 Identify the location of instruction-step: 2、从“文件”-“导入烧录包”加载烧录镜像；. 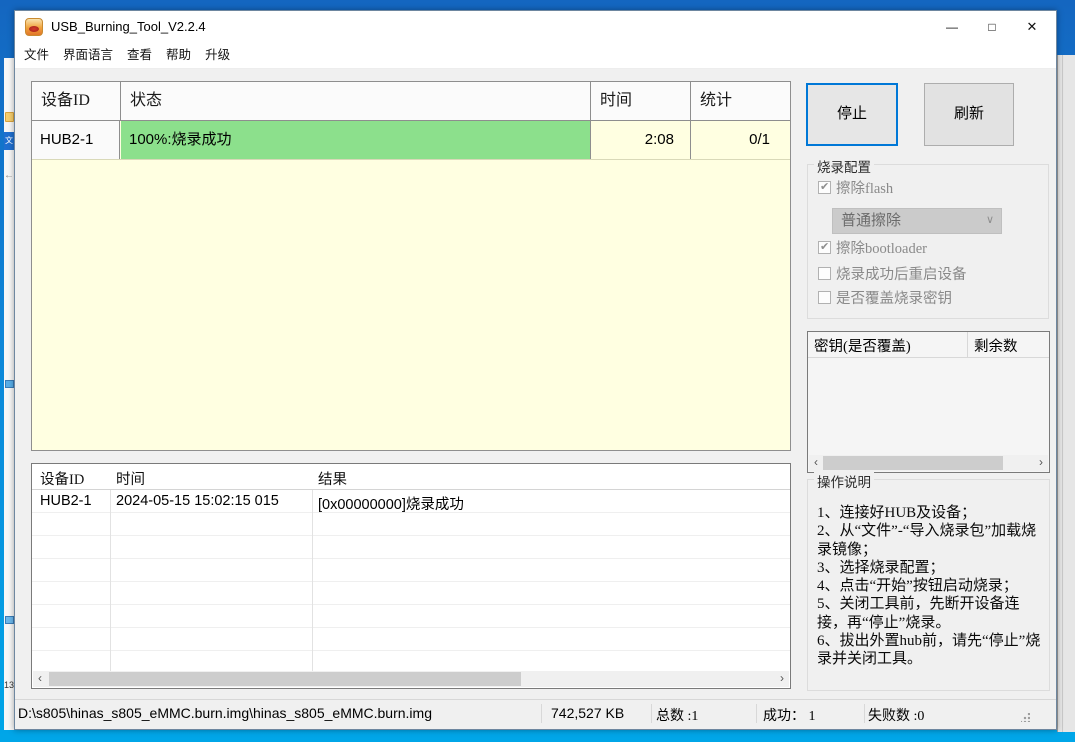
(927, 540).